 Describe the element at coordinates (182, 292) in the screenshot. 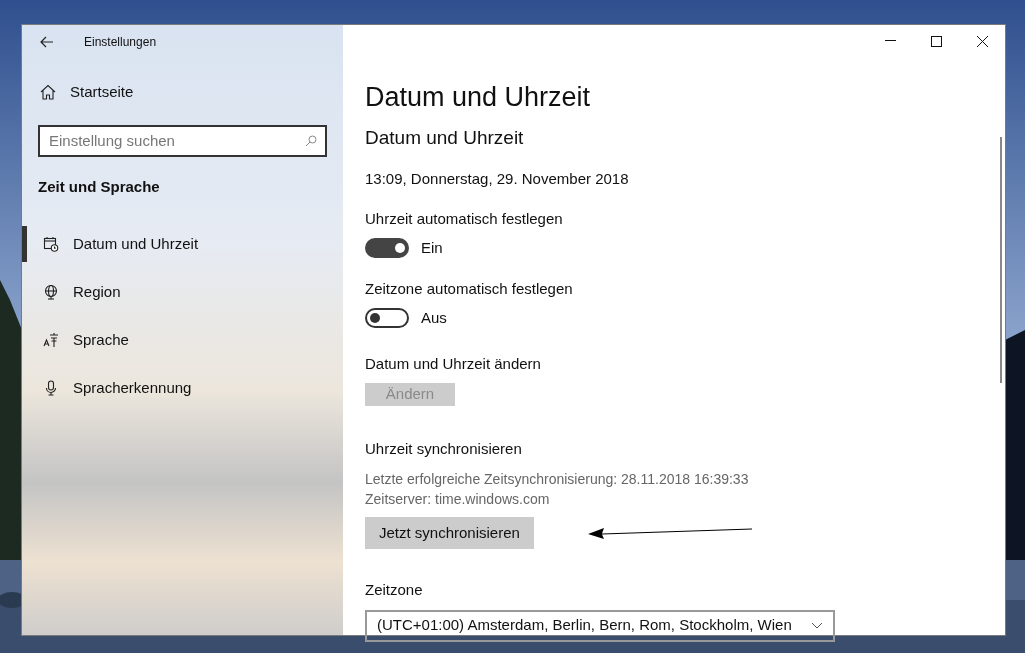

I see `nav-item: Region` at that location.